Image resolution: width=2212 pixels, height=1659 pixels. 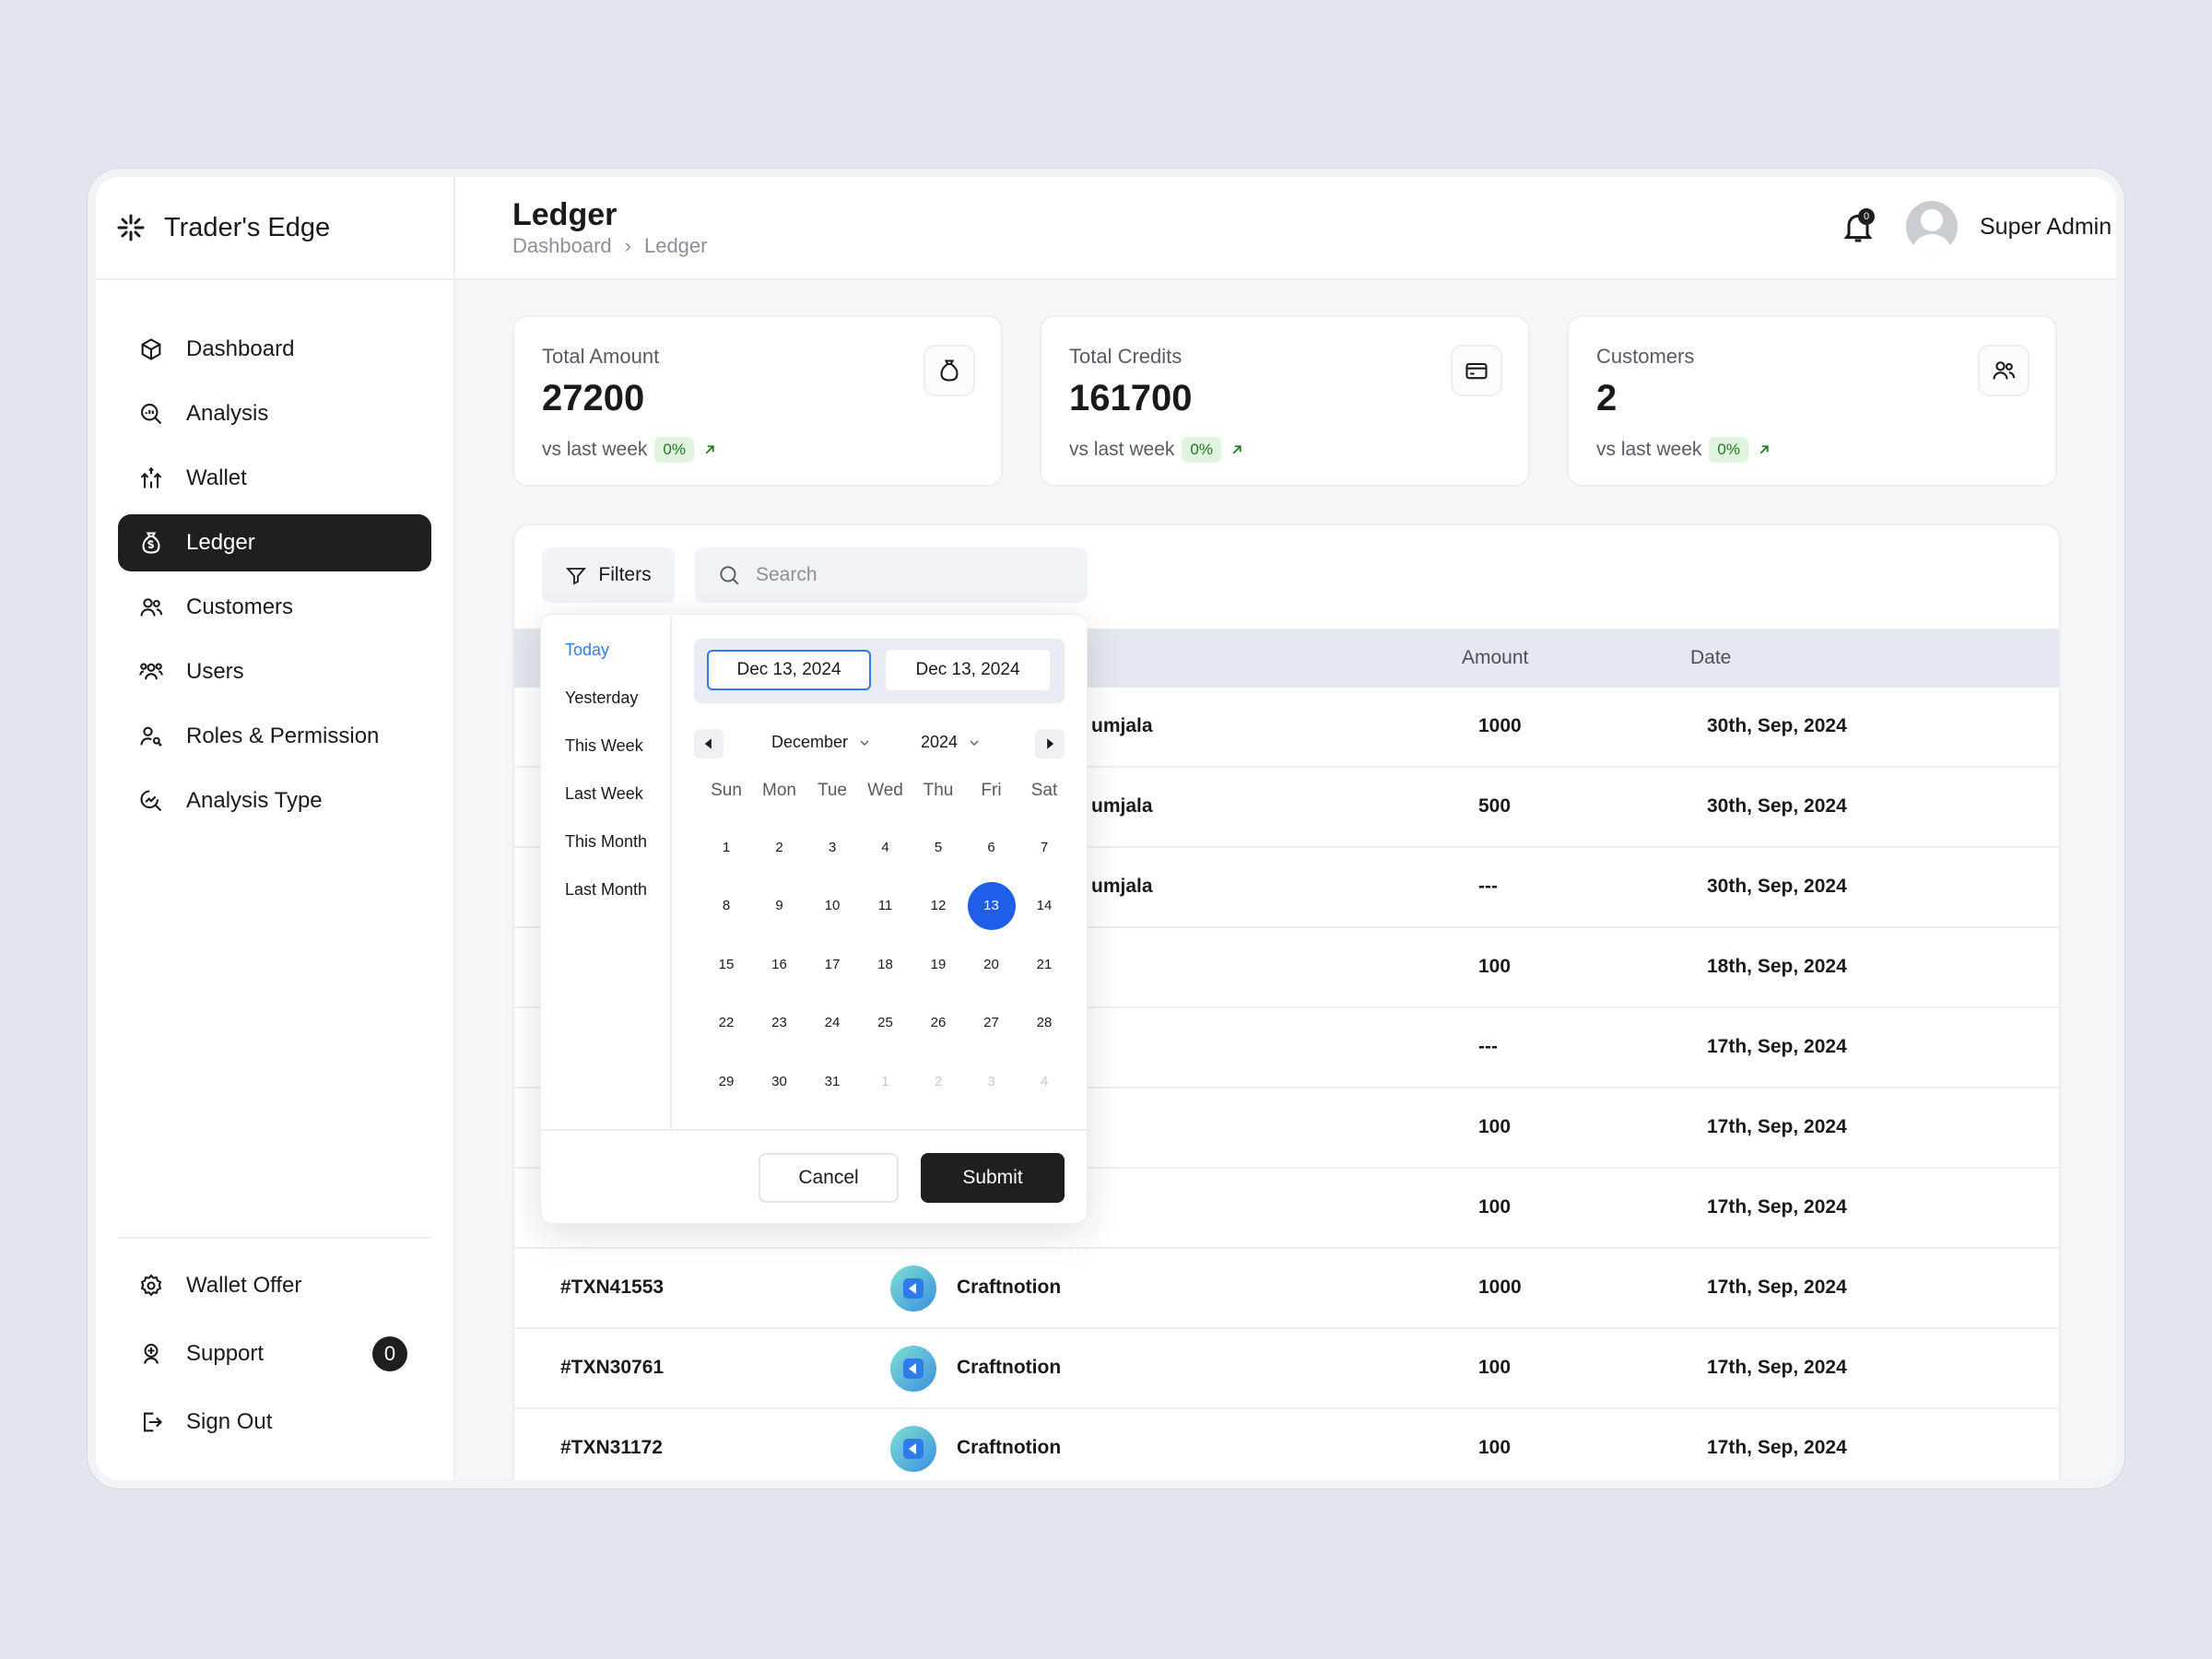 I want to click on sidebar-item-wallet: Wallet, so click(x=274, y=478).